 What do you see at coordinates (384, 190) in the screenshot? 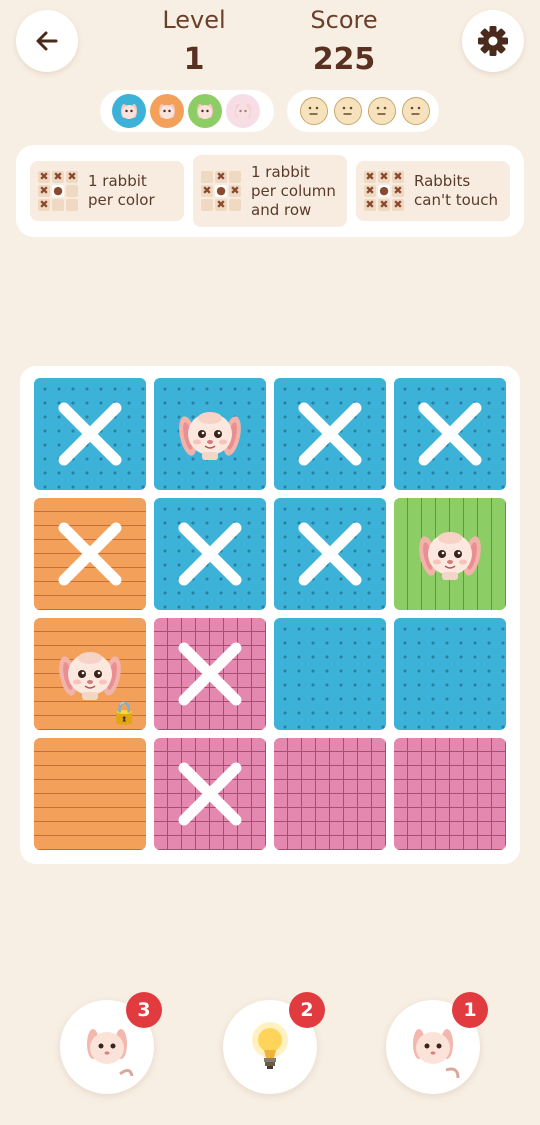
I see `rule-grid-icon: ✖ ✖ ✖ ✖ ● ✖ ✖ ✖ ✖` at bounding box center [384, 190].